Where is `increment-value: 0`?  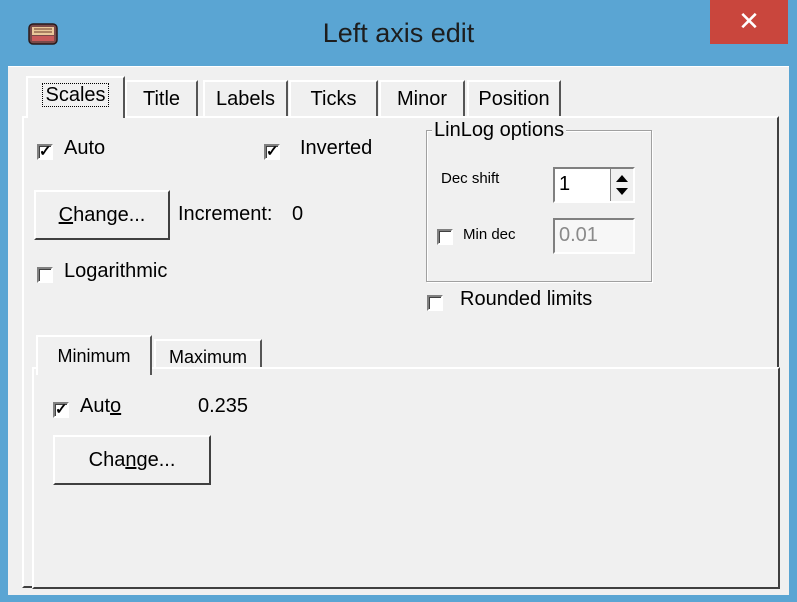
increment-value: 0 is located at coordinates (298, 214).